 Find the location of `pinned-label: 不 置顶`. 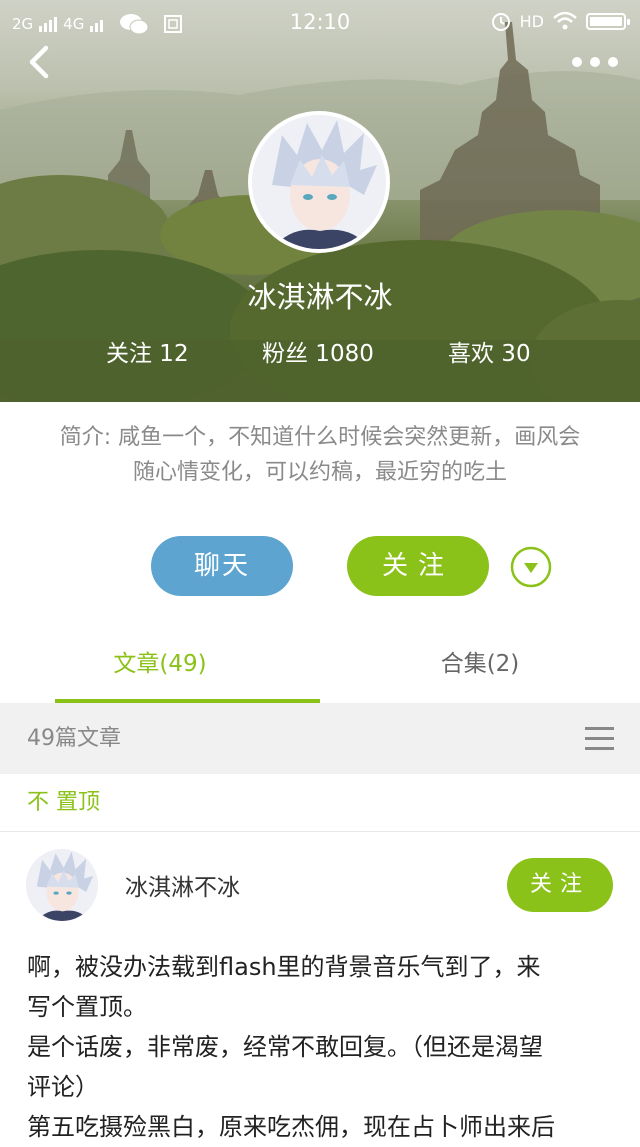

pinned-label: 不 置顶 is located at coordinates (63, 802).